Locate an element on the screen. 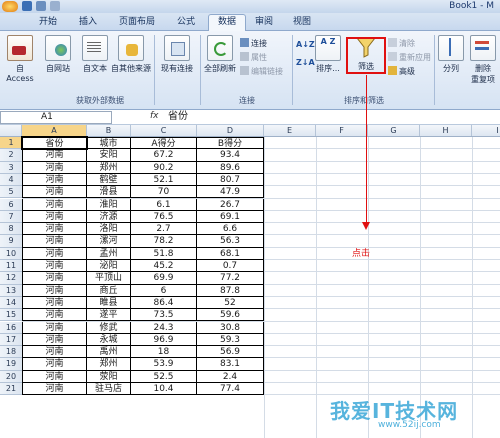  from-web-button: 自网站 is located at coordinates (58, 54).